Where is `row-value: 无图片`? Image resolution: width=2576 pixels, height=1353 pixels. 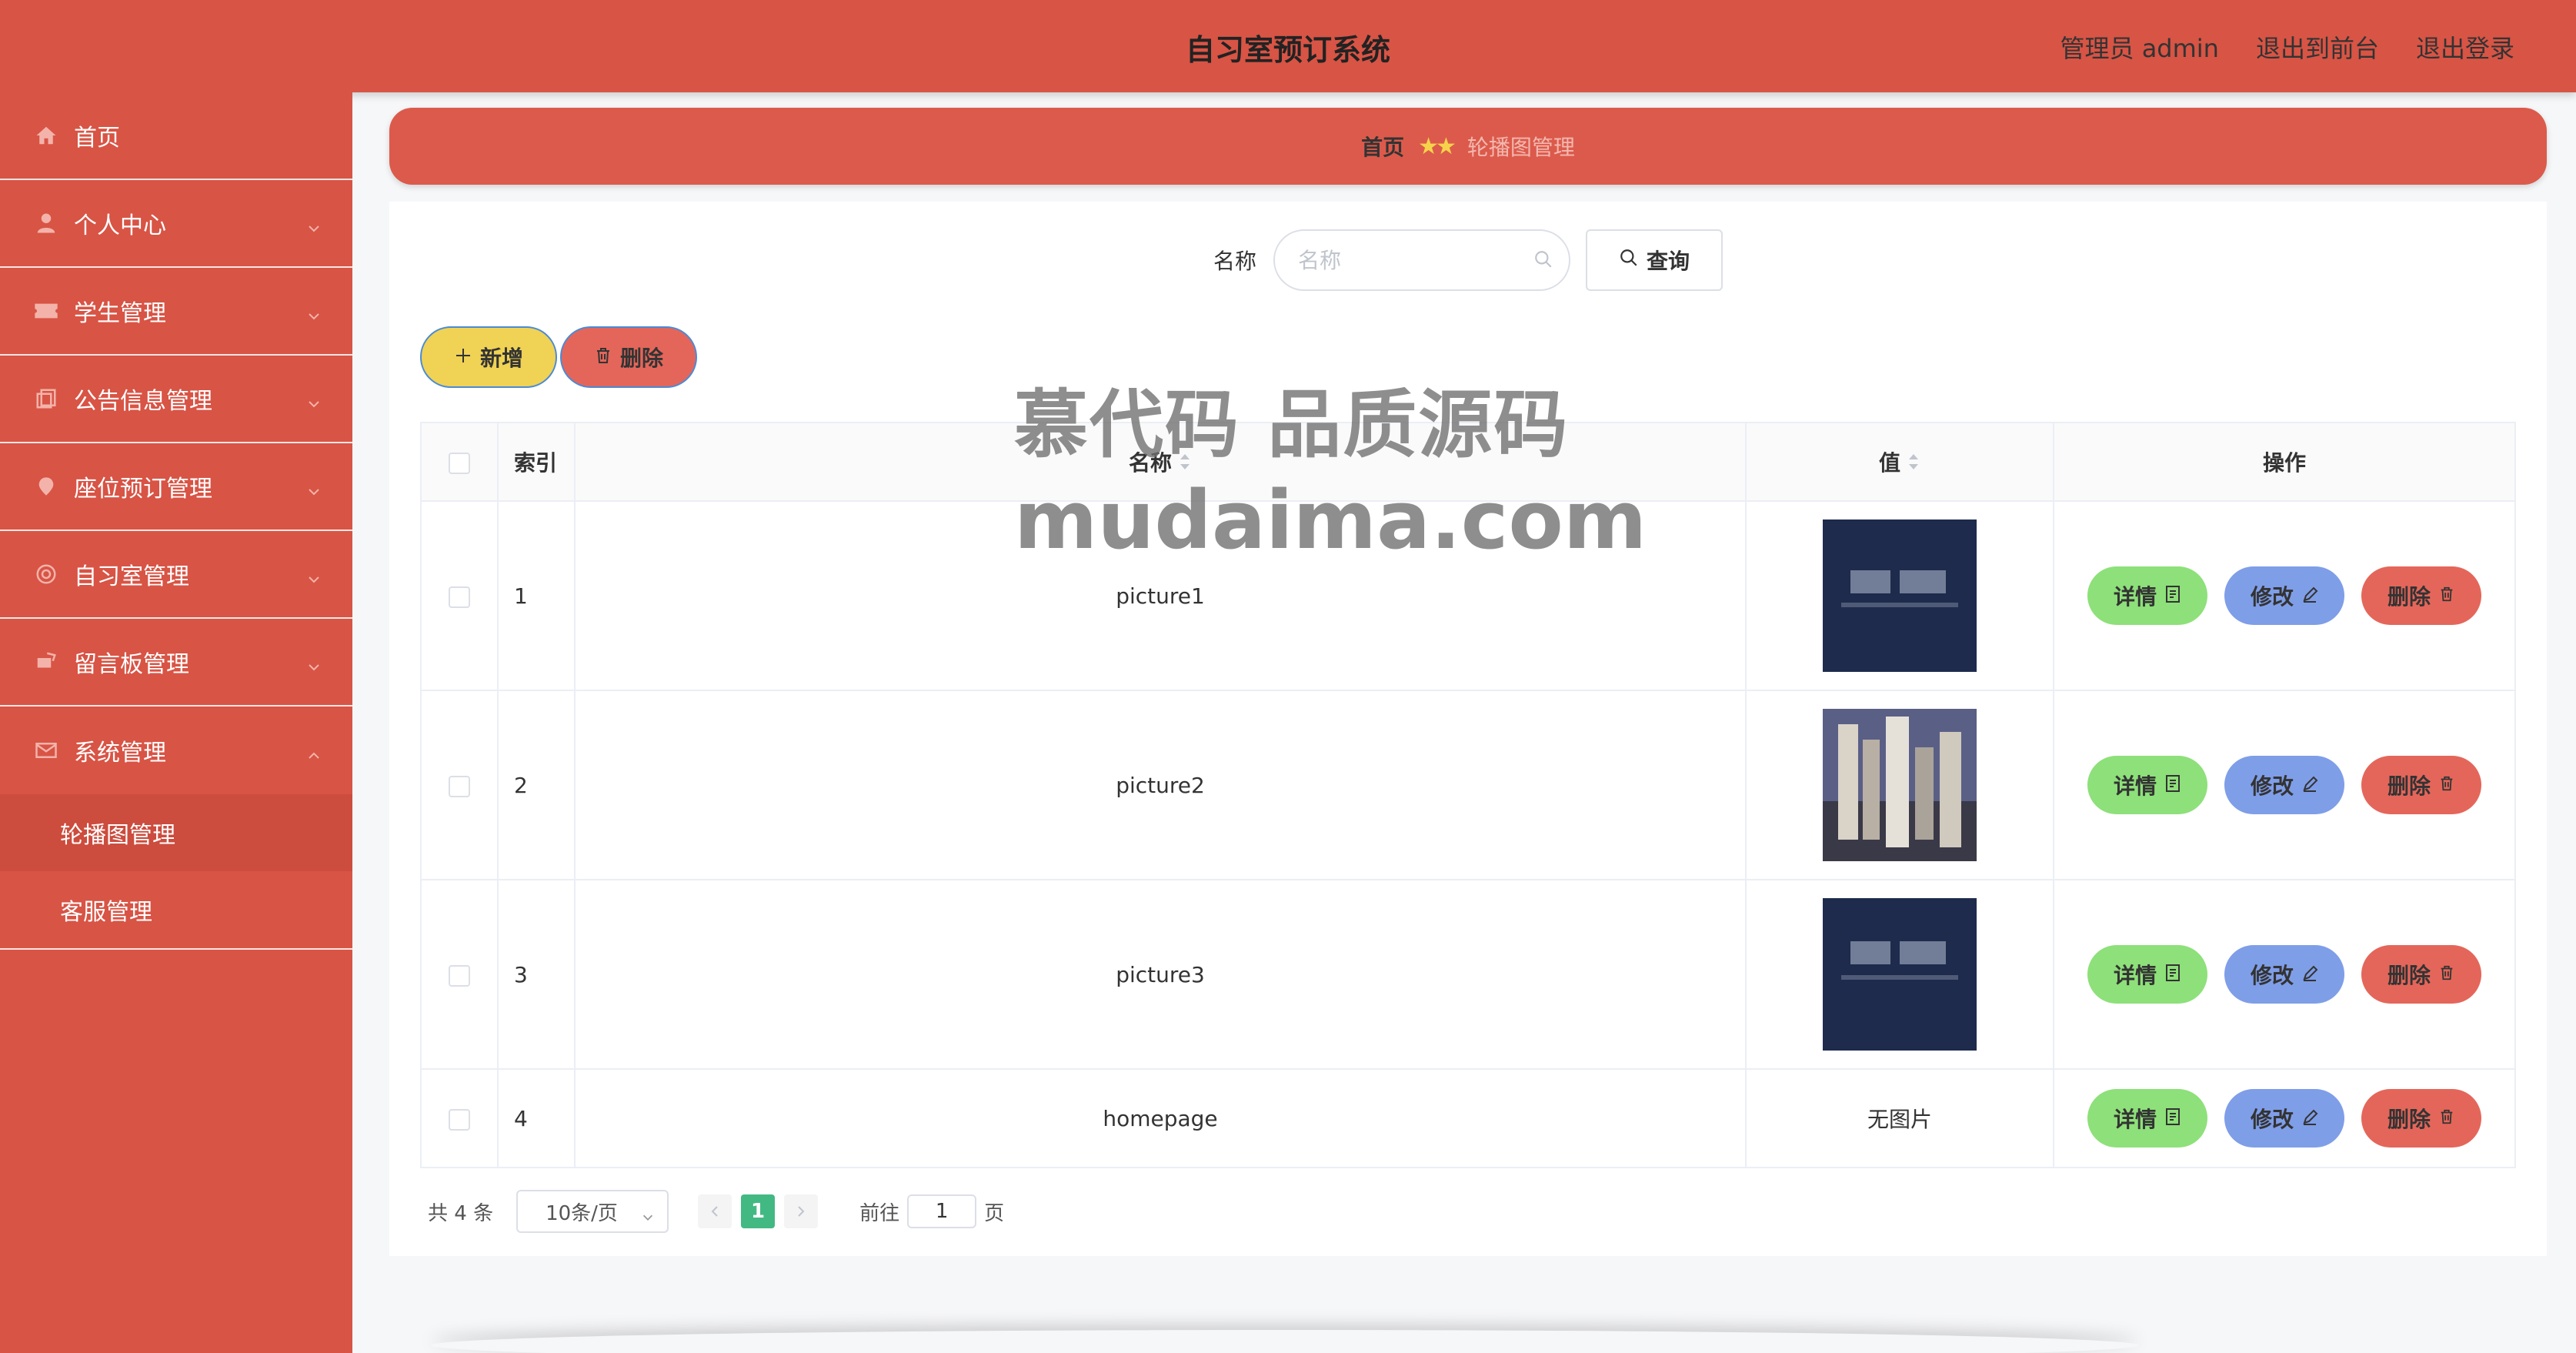 row-value: 无图片 is located at coordinates (1900, 1118).